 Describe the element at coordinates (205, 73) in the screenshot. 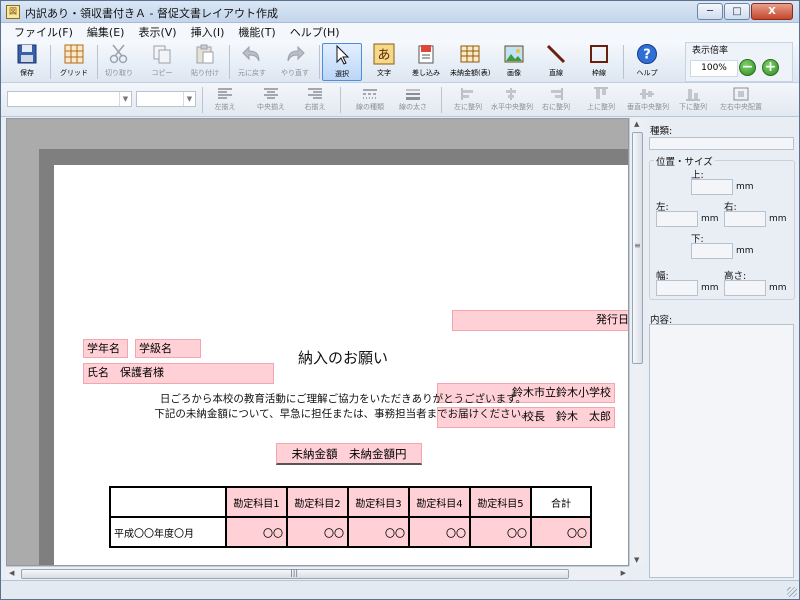

I see `paste-label: 貼り付け` at that location.